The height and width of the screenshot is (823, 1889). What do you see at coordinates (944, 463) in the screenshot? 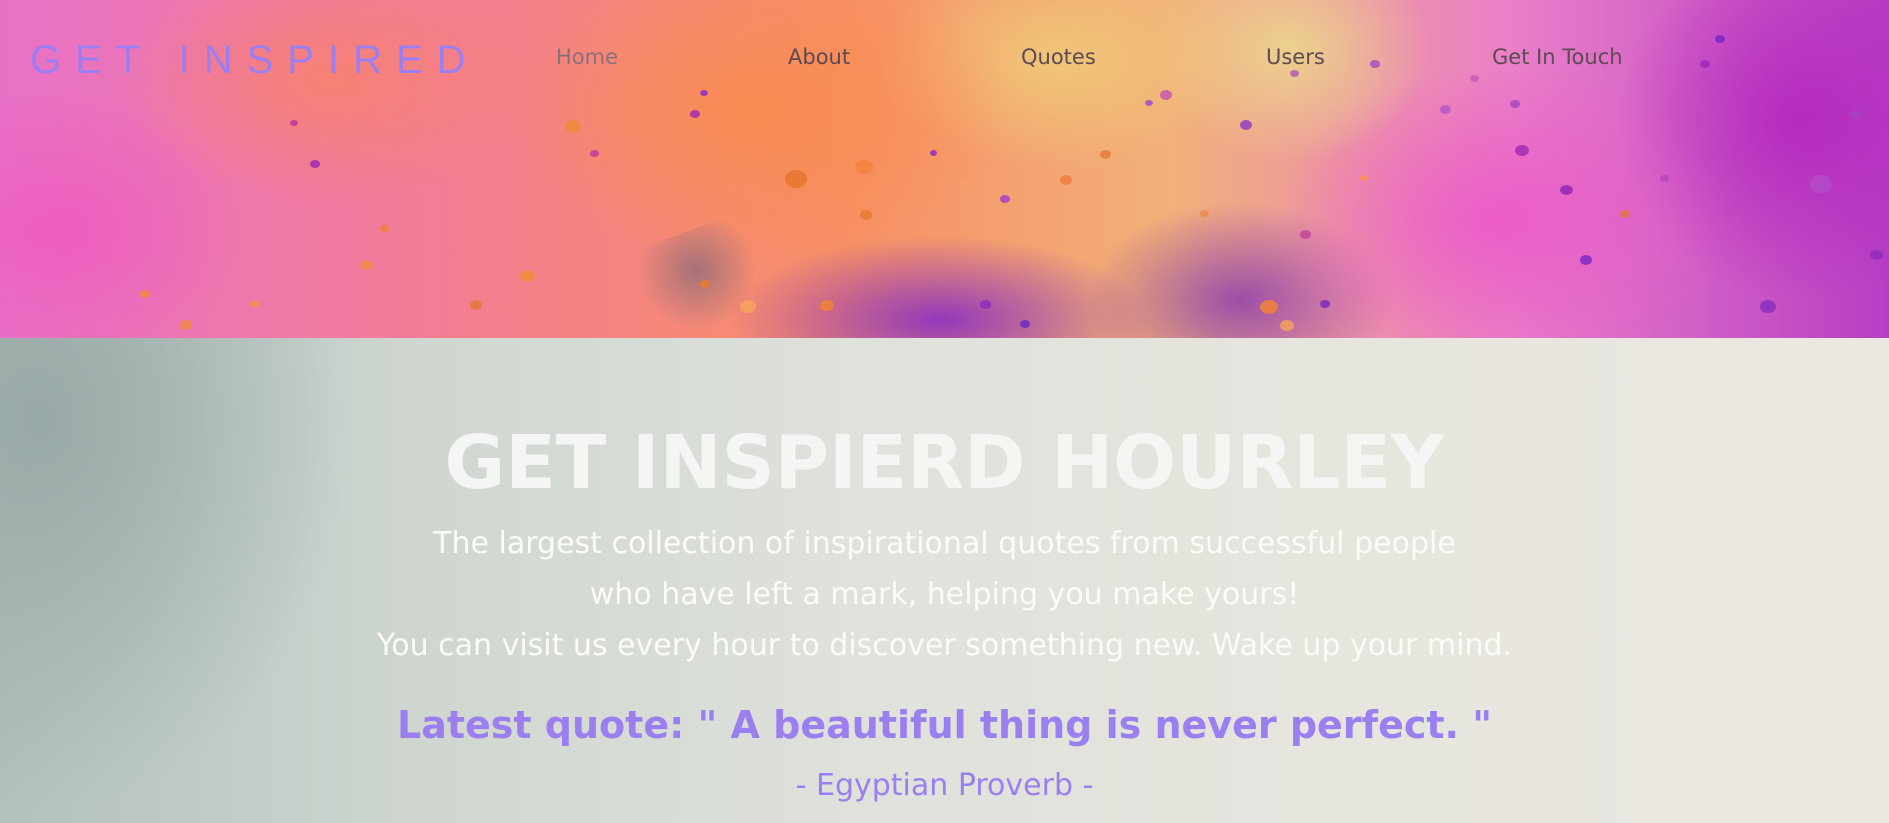
I see `page-headline: GET INSPIERD HOURLEY` at bounding box center [944, 463].